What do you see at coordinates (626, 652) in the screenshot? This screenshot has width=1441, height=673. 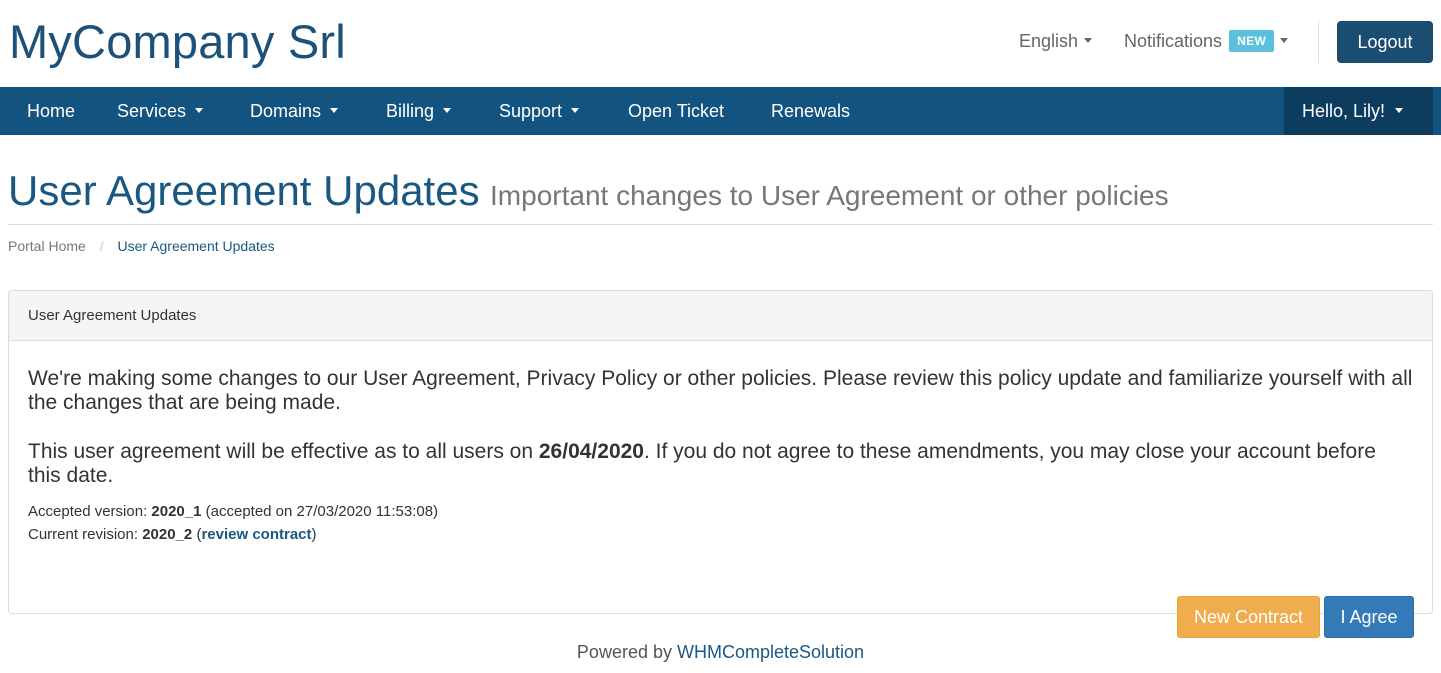 I see `footer-prefix: Powered by` at bounding box center [626, 652].